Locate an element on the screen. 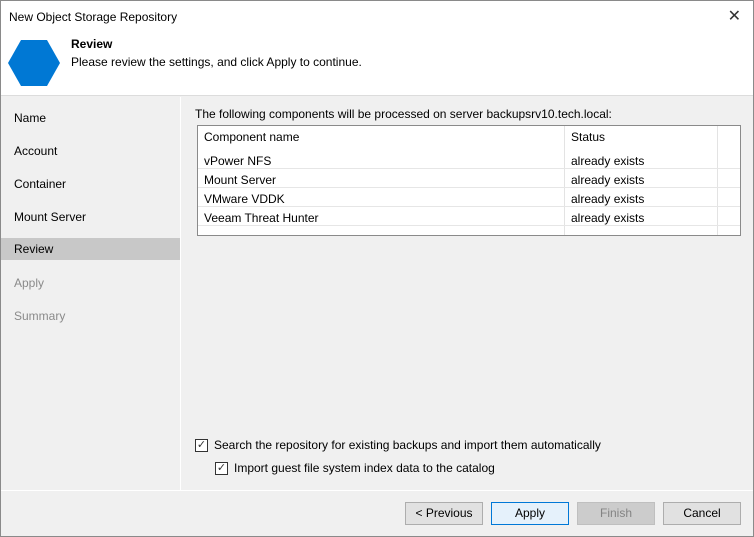  step-apply: Apply is located at coordinates (29, 283).